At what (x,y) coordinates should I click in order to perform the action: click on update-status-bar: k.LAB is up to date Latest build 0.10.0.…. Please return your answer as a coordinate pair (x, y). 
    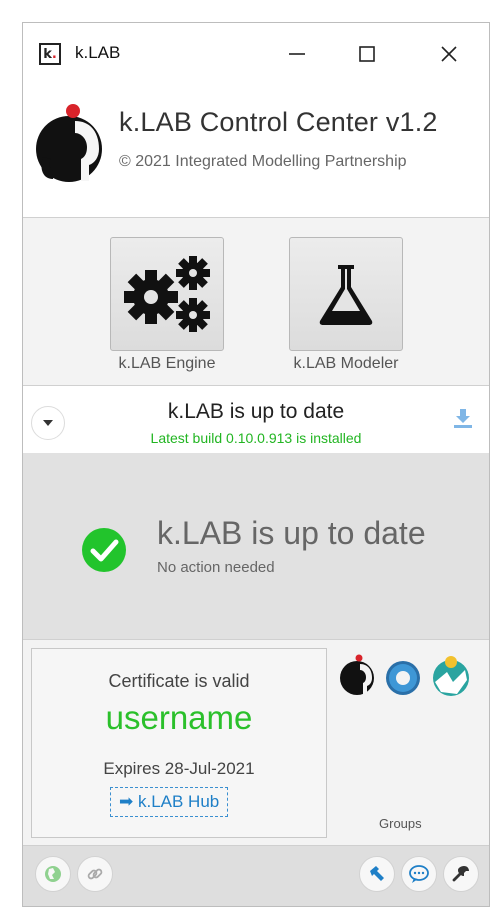
    Looking at the image, I should click on (256, 420).